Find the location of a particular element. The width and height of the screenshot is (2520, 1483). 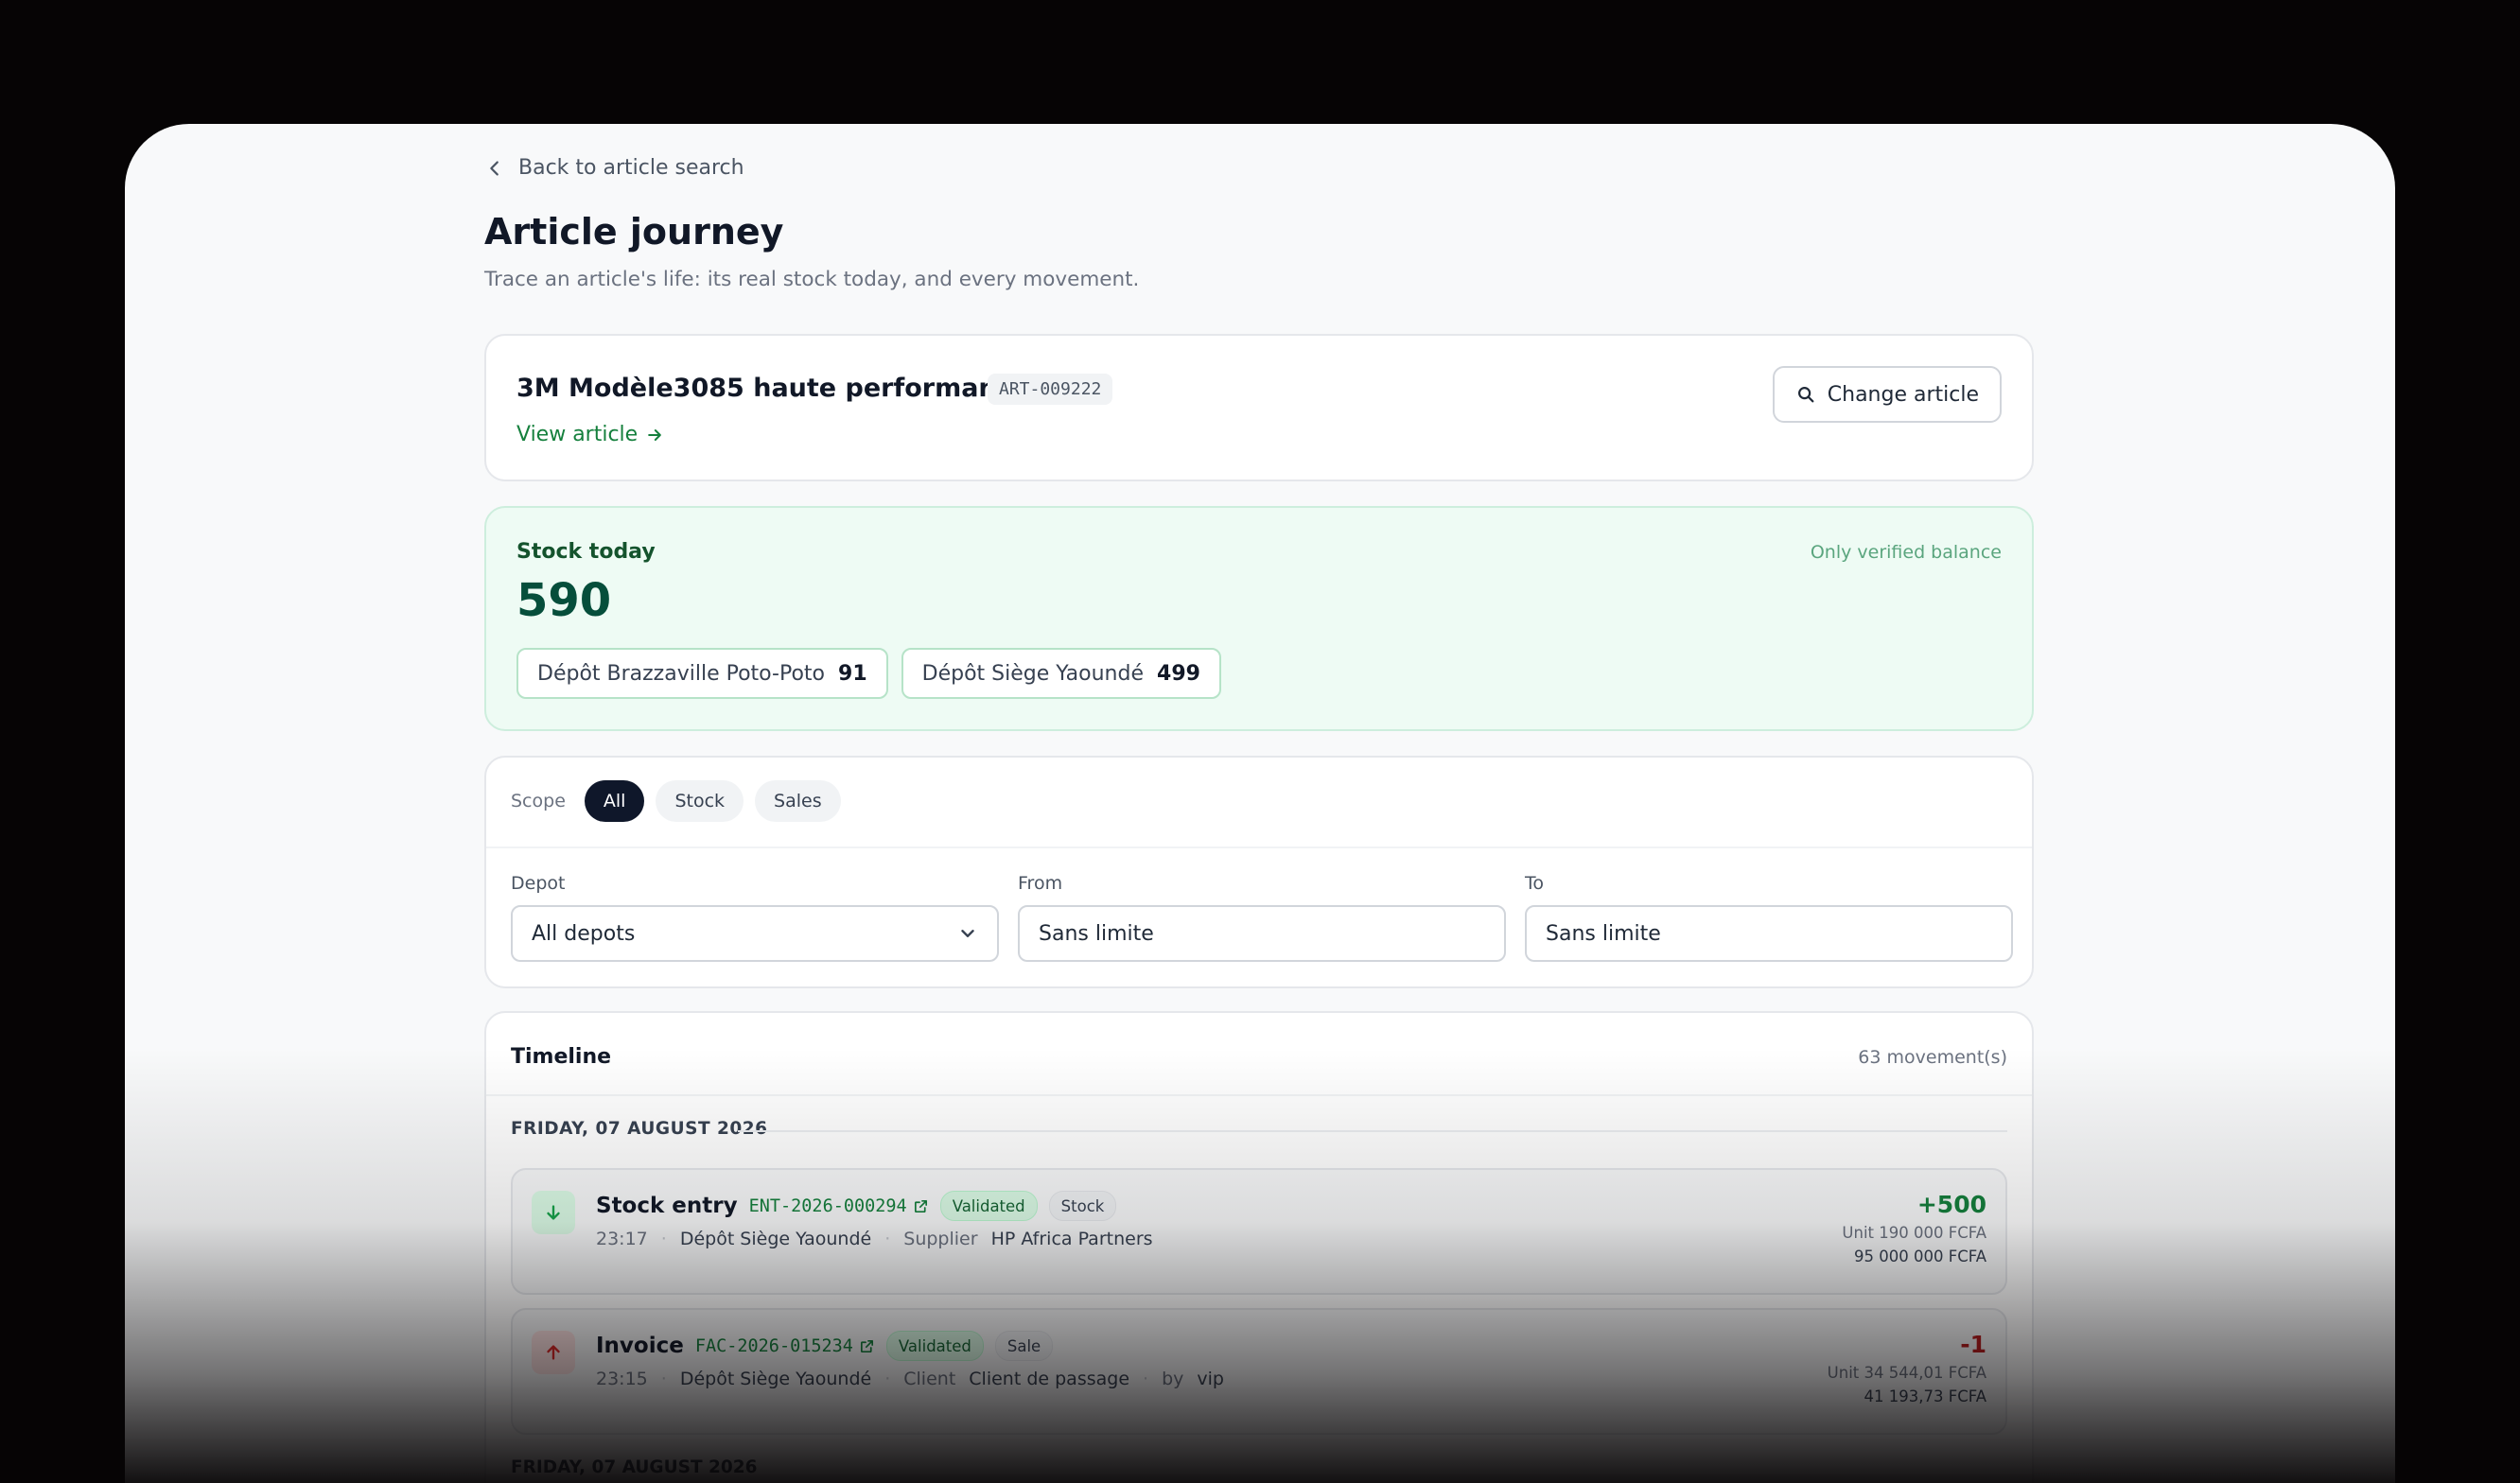

kind-badge: Stock is located at coordinates (1082, 1206).